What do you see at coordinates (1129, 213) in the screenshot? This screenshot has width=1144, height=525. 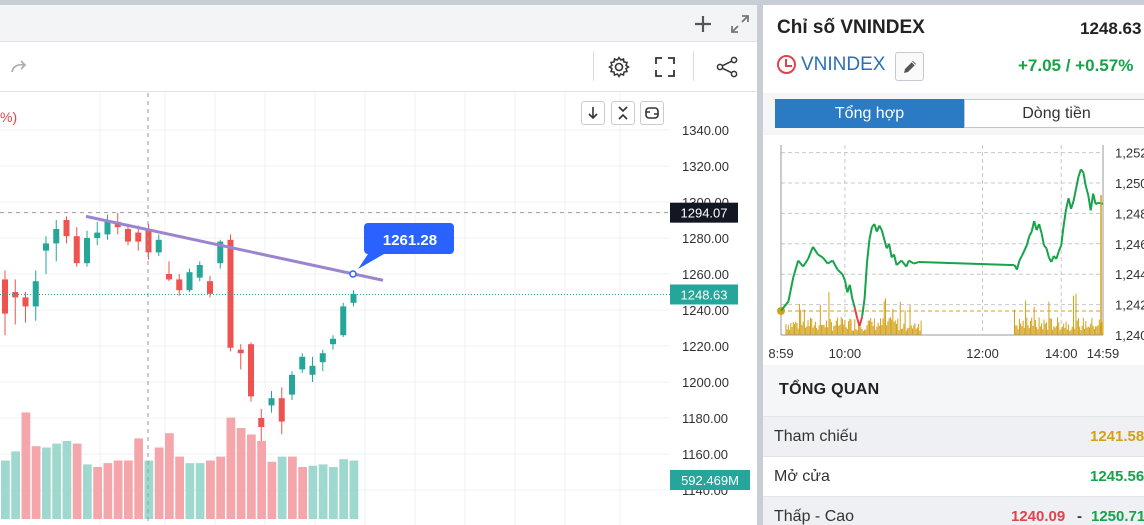 I see `mini-y-tick: 1,248` at bounding box center [1129, 213].